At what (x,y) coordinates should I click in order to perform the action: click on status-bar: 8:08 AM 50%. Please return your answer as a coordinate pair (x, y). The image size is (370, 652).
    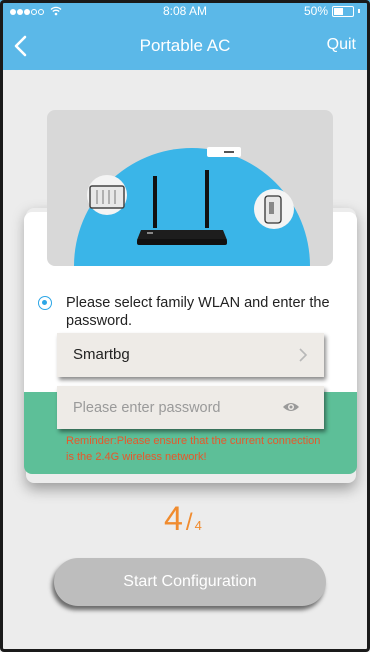
    Looking at the image, I should click on (185, 11).